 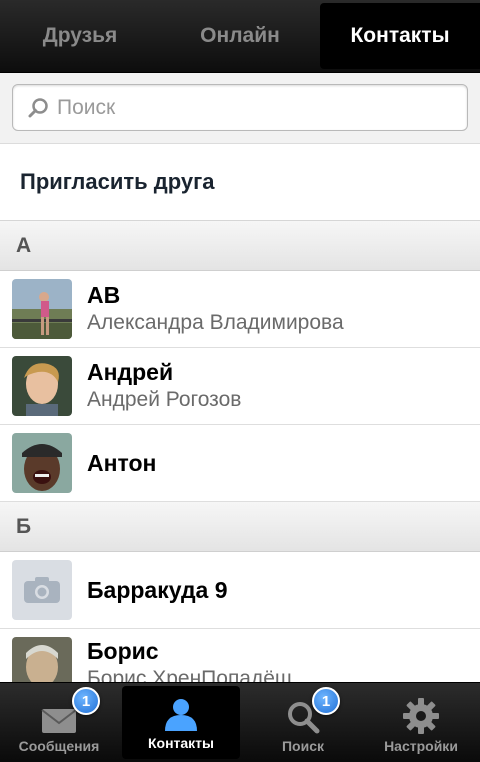 I want to click on contact-row: Антон, so click(x=240, y=463).